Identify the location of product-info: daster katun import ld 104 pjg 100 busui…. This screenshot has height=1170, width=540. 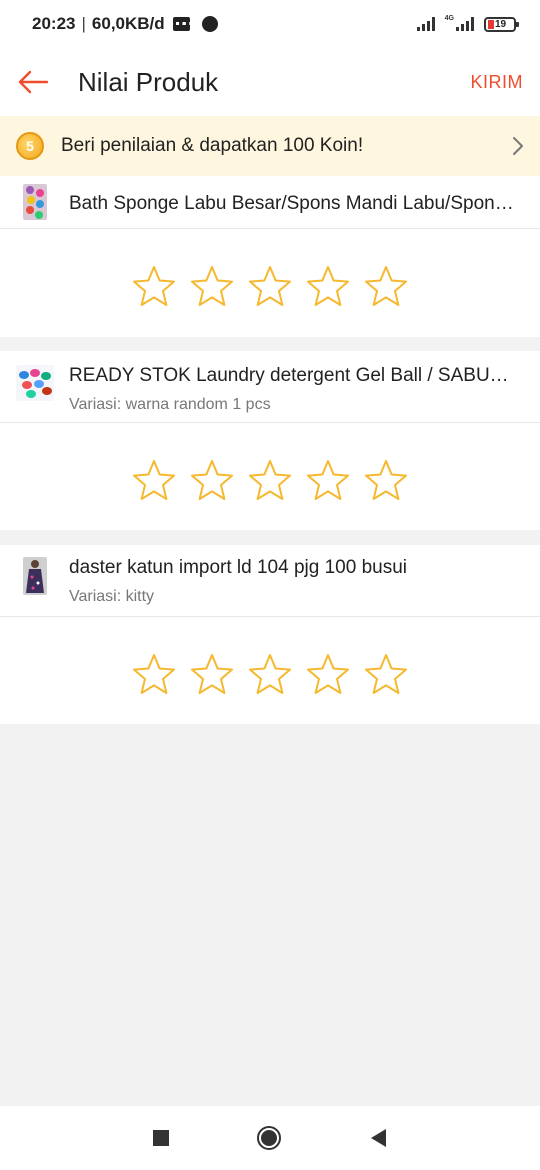
(304, 581).